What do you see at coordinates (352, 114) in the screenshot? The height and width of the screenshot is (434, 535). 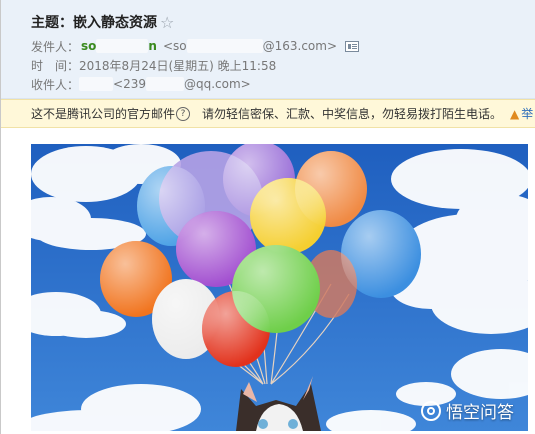 I see `warning-caution-text: 请勿轻信密保、汇款、中奖信息，勿轻易拨打陌生电话。` at bounding box center [352, 114].